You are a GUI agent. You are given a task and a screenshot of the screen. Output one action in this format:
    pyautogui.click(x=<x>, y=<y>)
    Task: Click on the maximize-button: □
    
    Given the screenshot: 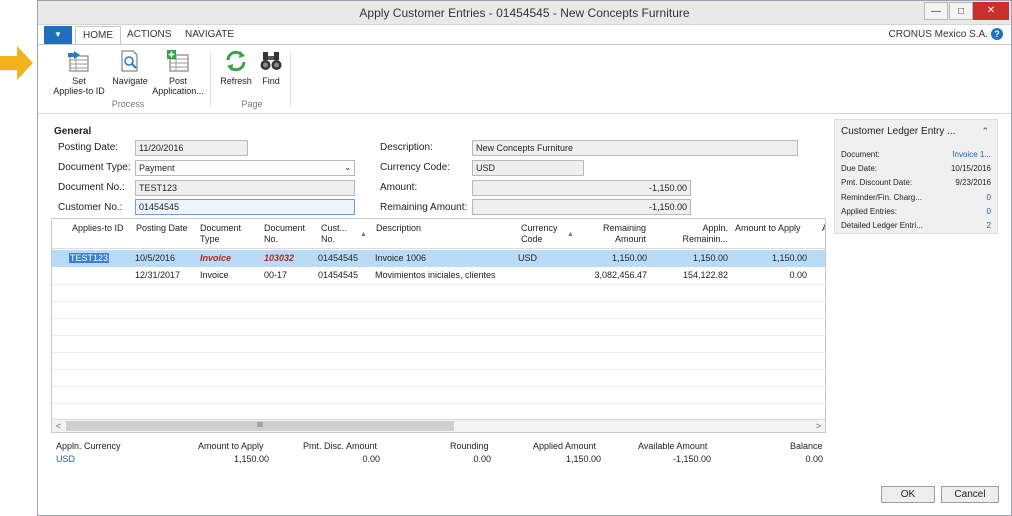 What is the action you would take?
    pyautogui.click(x=961, y=11)
    